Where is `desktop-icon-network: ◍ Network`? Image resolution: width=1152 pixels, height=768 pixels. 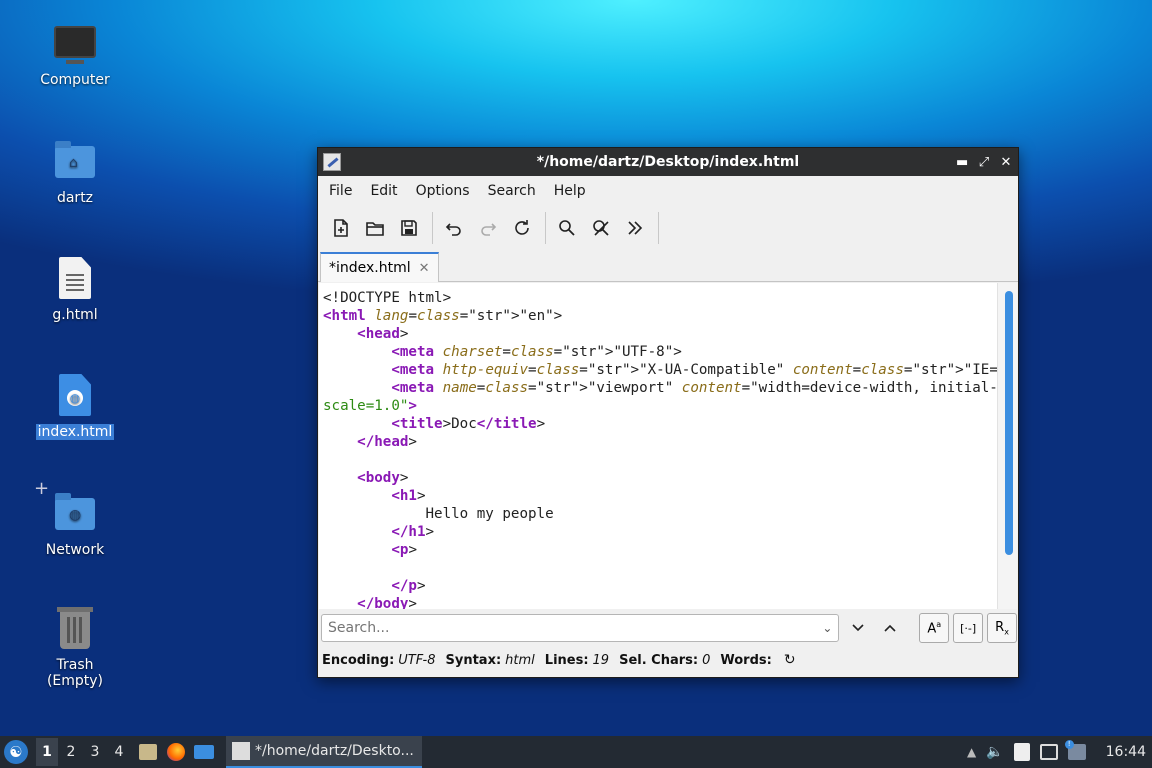
desktop-icon-network: ◍ Network is located at coordinates (75, 524).